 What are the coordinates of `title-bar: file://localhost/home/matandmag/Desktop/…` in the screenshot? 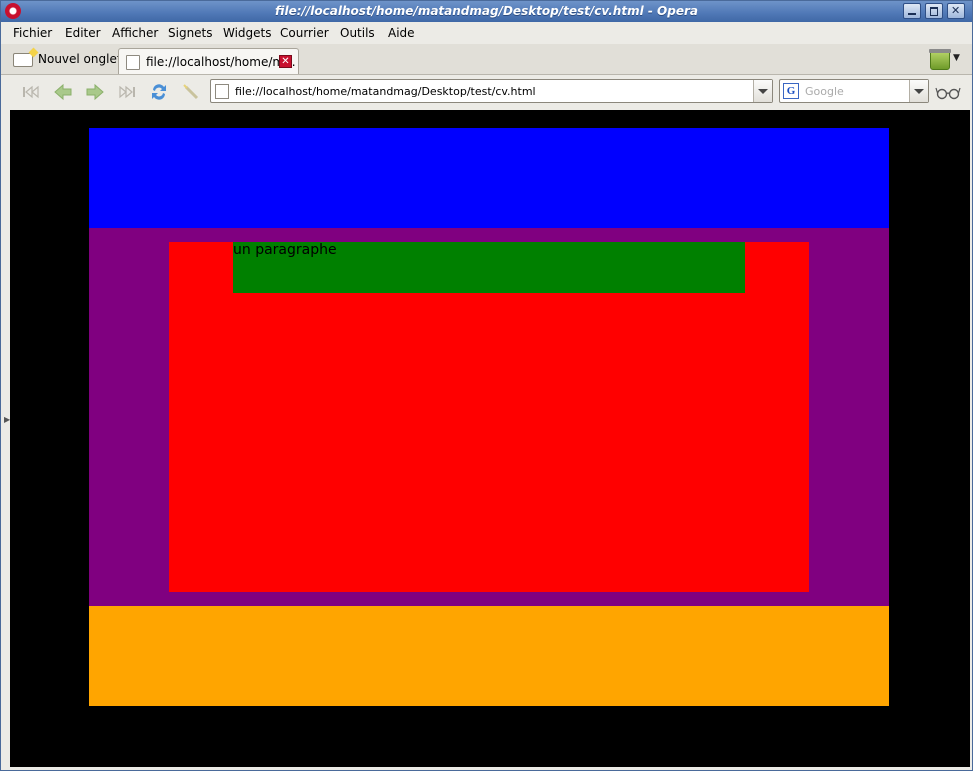 It's located at (486, 11).